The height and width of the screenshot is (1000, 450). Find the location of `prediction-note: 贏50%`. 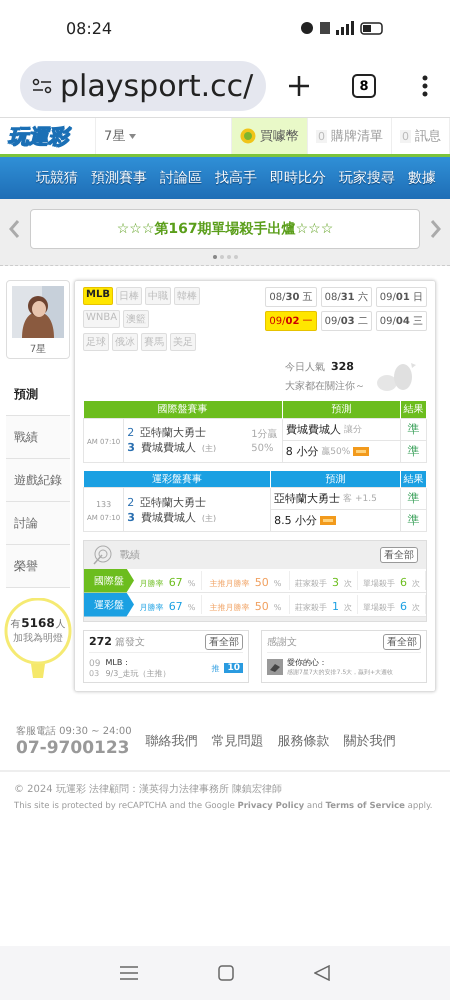

prediction-note: 贏50% is located at coordinates (335, 452).